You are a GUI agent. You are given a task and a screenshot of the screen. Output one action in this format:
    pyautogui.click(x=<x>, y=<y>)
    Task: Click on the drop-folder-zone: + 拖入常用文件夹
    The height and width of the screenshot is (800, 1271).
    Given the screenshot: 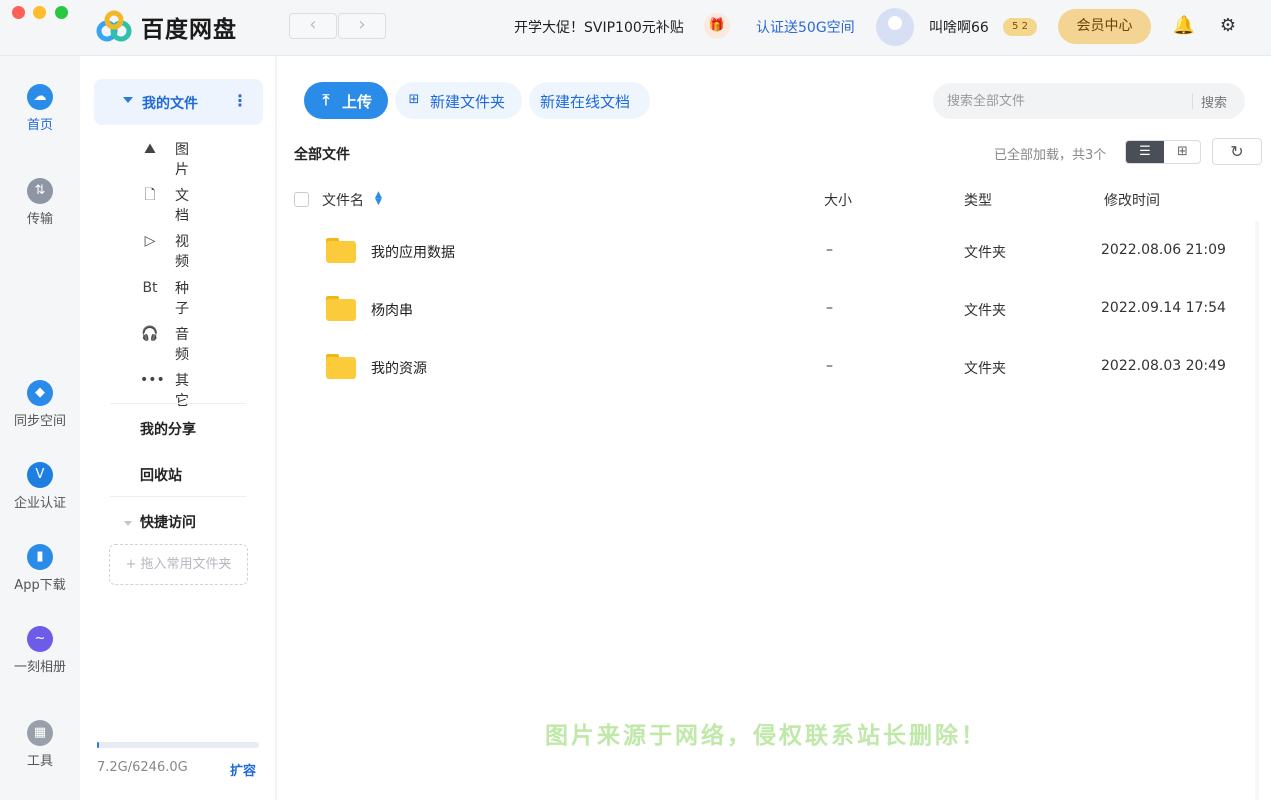 What is the action you would take?
    pyautogui.click(x=178, y=564)
    